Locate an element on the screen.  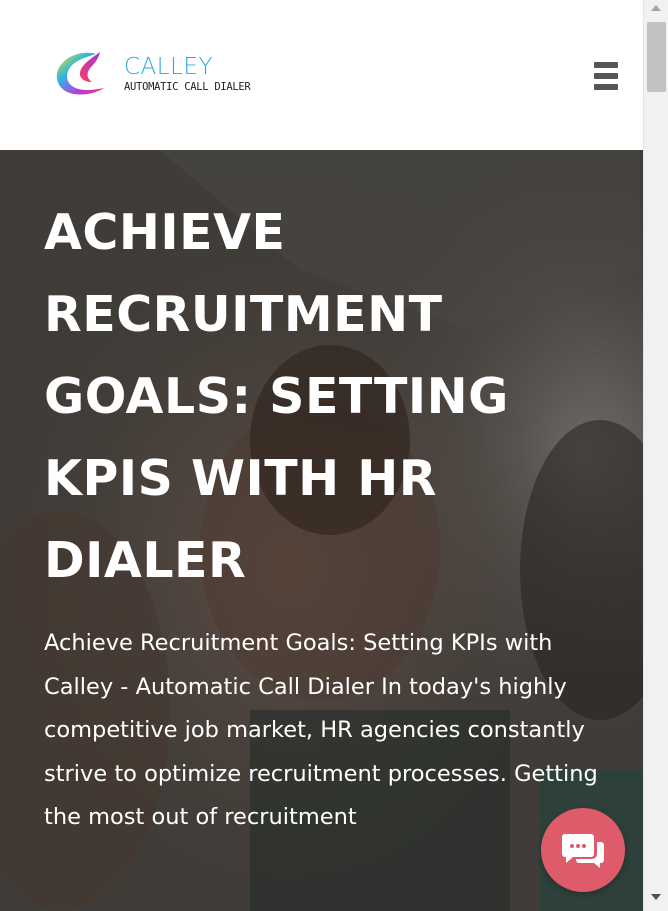
calley-logo-link: CALLEY AUTOMATIC CALL DIALER is located at coordinates (151, 74).